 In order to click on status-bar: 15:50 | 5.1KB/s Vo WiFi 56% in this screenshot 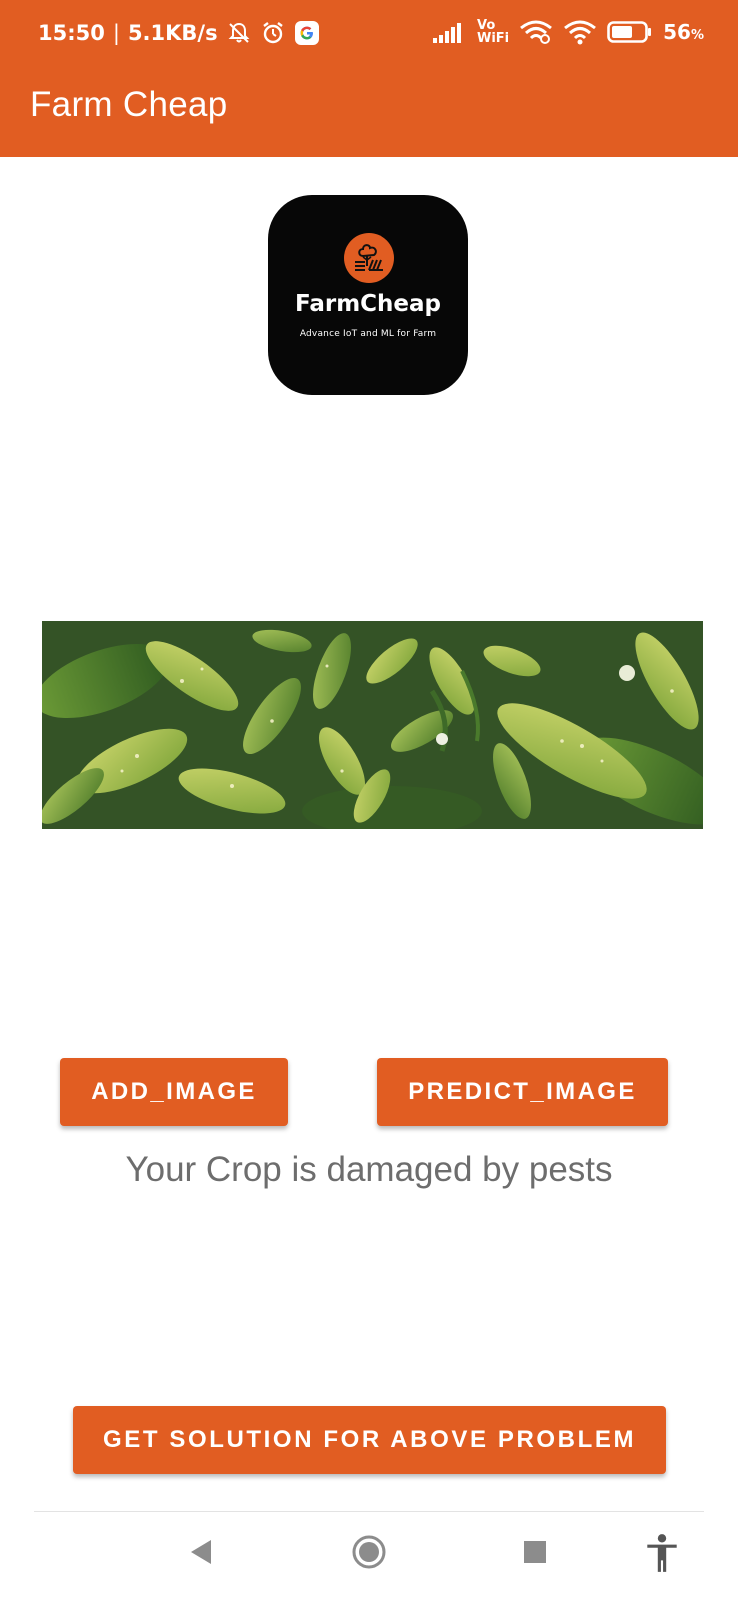, I will do `click(369, 32)`.